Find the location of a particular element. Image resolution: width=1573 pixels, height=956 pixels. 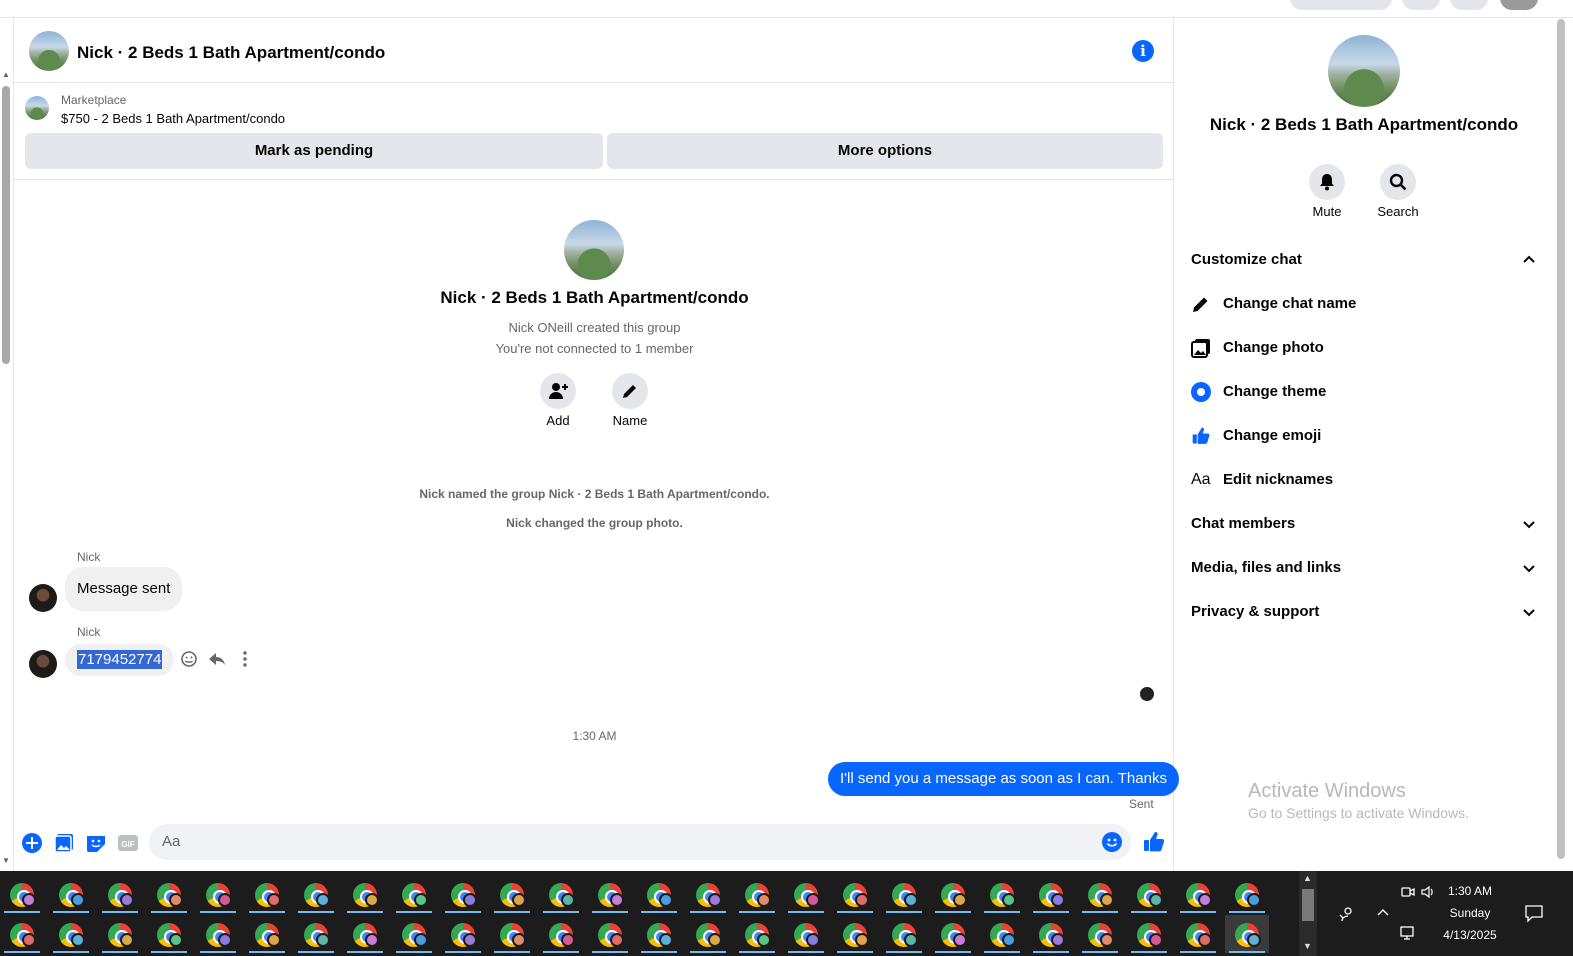

add-member-button is located at coordinates (558, 391).